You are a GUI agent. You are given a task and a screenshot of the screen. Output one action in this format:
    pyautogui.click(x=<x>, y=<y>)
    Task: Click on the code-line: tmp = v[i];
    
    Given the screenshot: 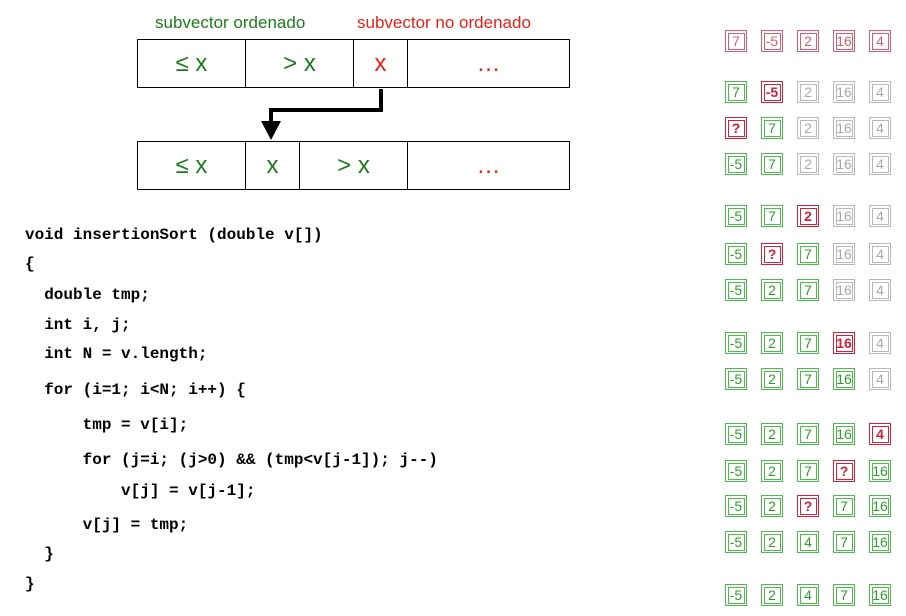 What is the action you would take?
    pyautogui.click(x=107, y=425)
    